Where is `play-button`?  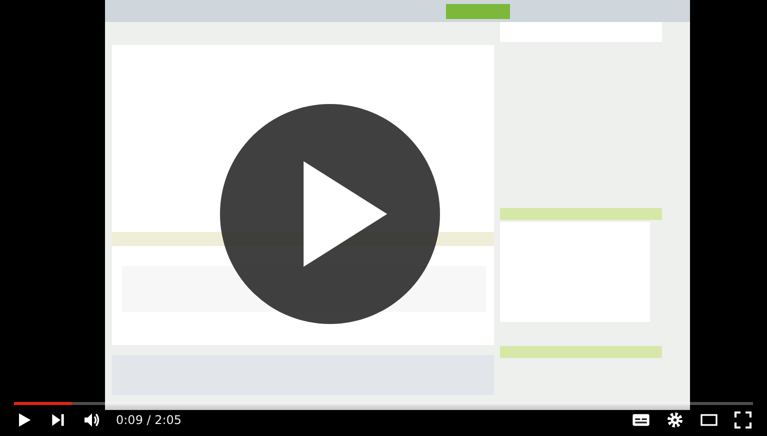 play-button is located at coordinates (330, 214).